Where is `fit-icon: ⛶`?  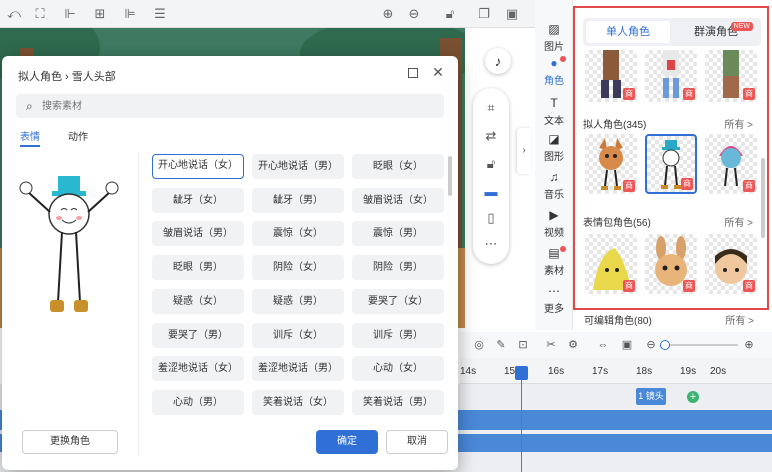 fit-icon: ⛶ is located at coordinates (40, 14).